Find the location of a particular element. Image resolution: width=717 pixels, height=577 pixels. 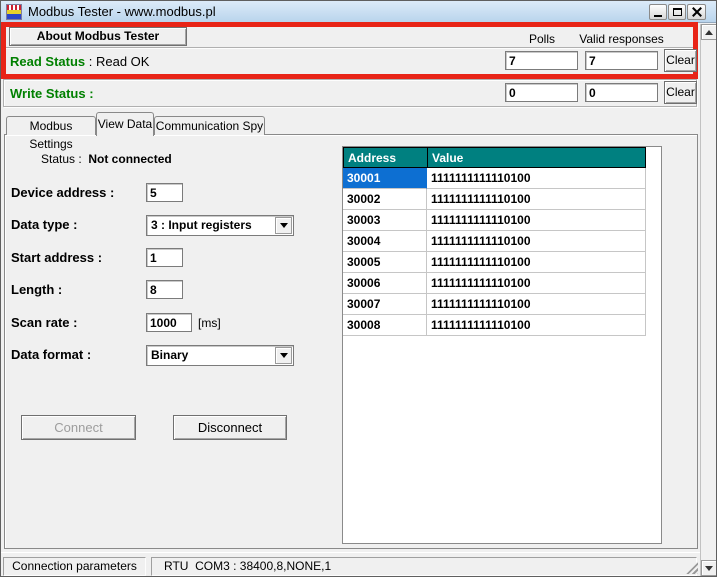

tab-modbus-settings: Modbus Settings is located at coordinates (51, 133).